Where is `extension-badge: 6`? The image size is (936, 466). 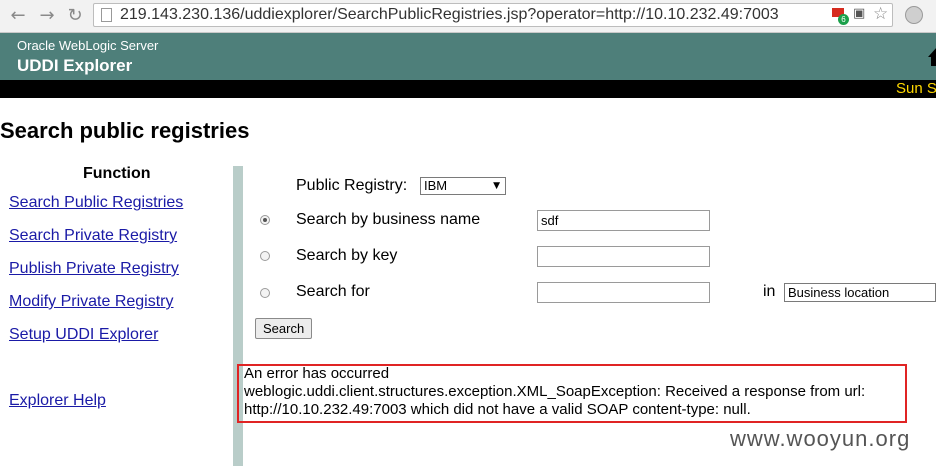 extension-badge: 6 is located at coordinates (843, 19).